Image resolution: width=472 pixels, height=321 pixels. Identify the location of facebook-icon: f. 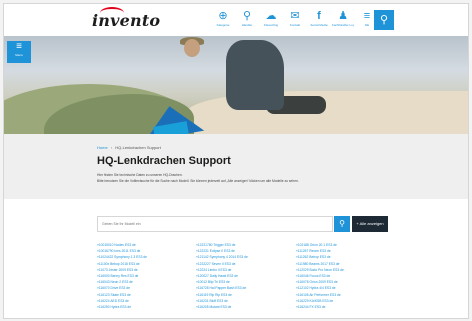
(319, 16).